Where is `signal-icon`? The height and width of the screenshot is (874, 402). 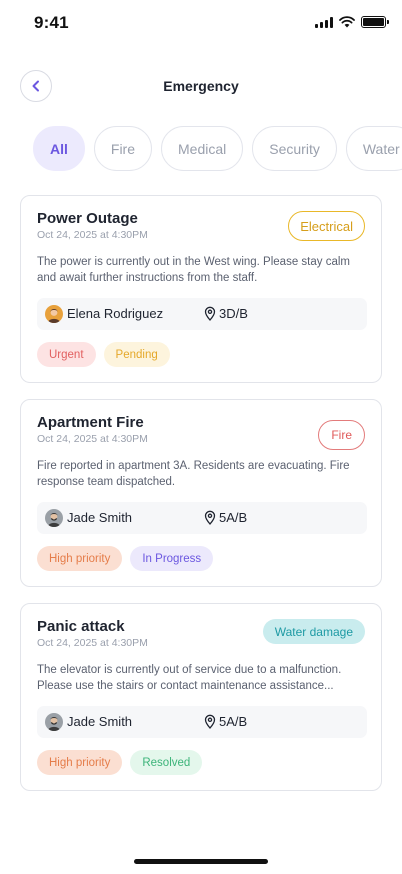
signal-icon is located at coordinates (324, 22).